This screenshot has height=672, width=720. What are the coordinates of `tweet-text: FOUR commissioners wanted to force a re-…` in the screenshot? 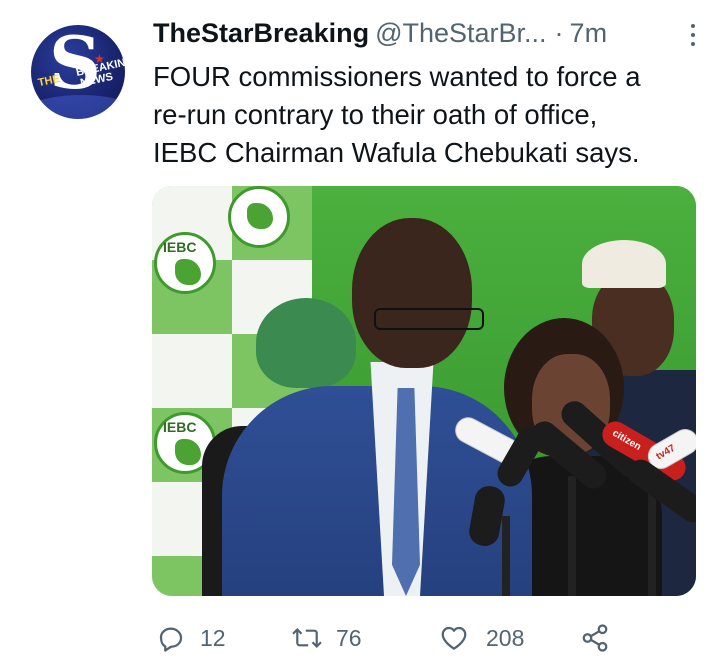 It's located at (428, 115).